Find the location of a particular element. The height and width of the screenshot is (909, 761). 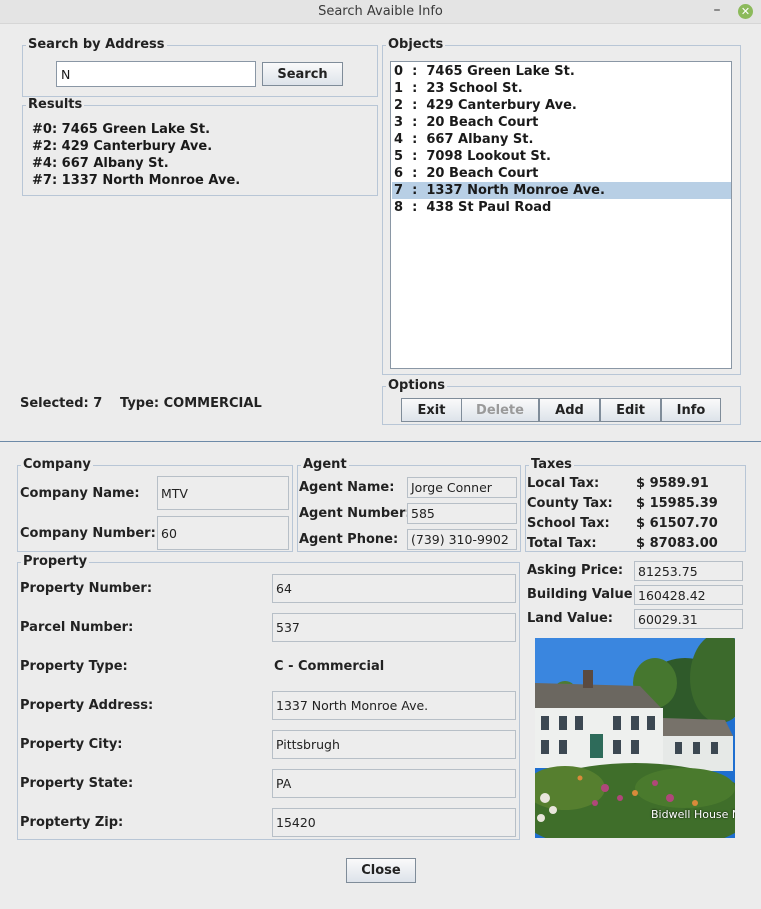

exit-button: Exit is located at coordinates (431, 410).